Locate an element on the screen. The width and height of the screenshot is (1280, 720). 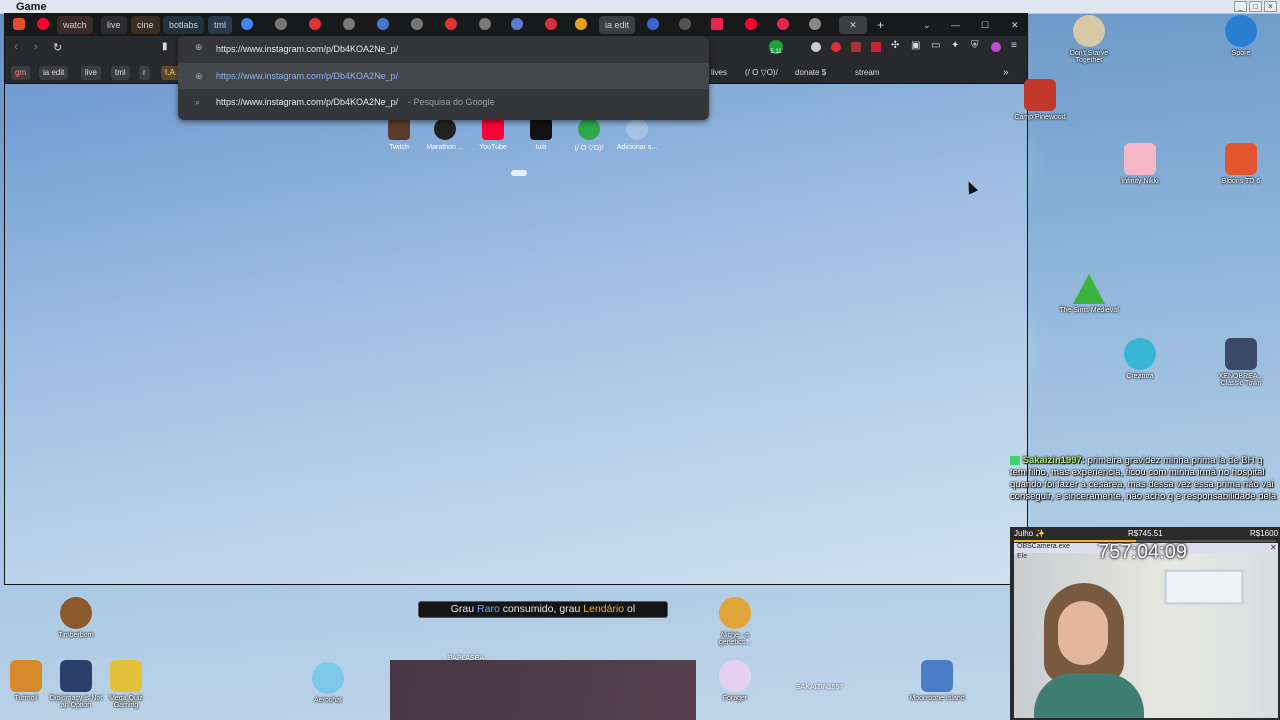
desktop-icon-bloons: Bloons TD 6 is located at coordinates (1241, 164).